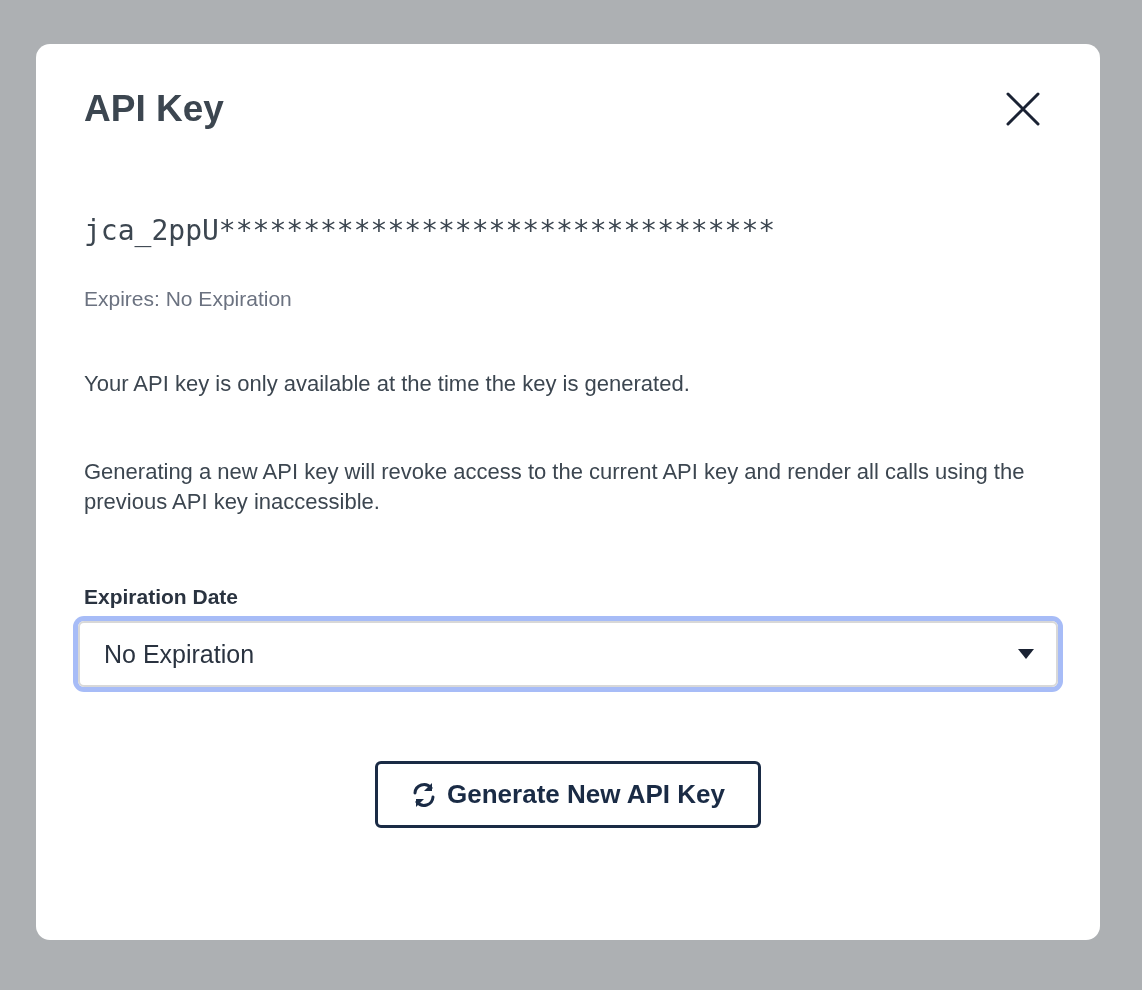 Image resolution: width=1142 pixels, height=990 pixels. Describe the element at coordinates (555, 487) in the screenshot. I see `info-text: Generating a new API key will revoke access to the current API key and render all calls using the previous API key inaccessible.` at that location.